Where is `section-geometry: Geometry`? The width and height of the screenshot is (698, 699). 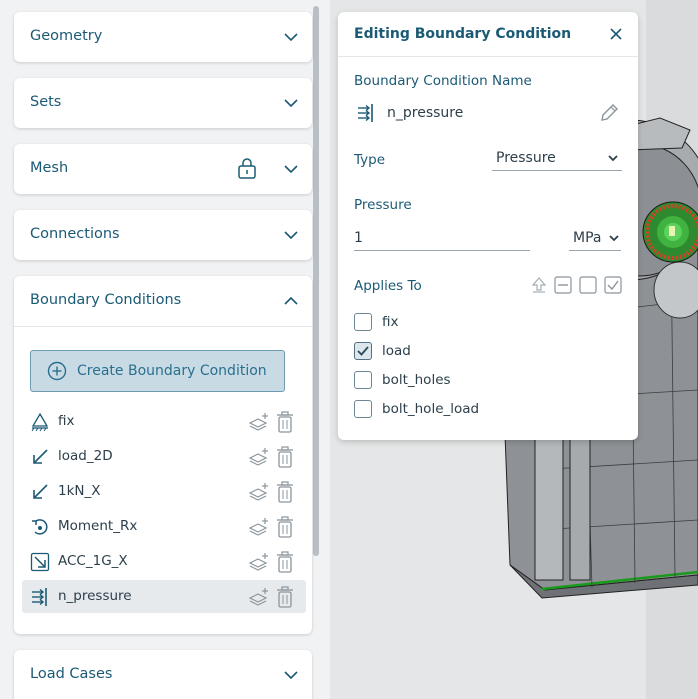
section-geometry: Geometry is located at coordinates (163, 37).